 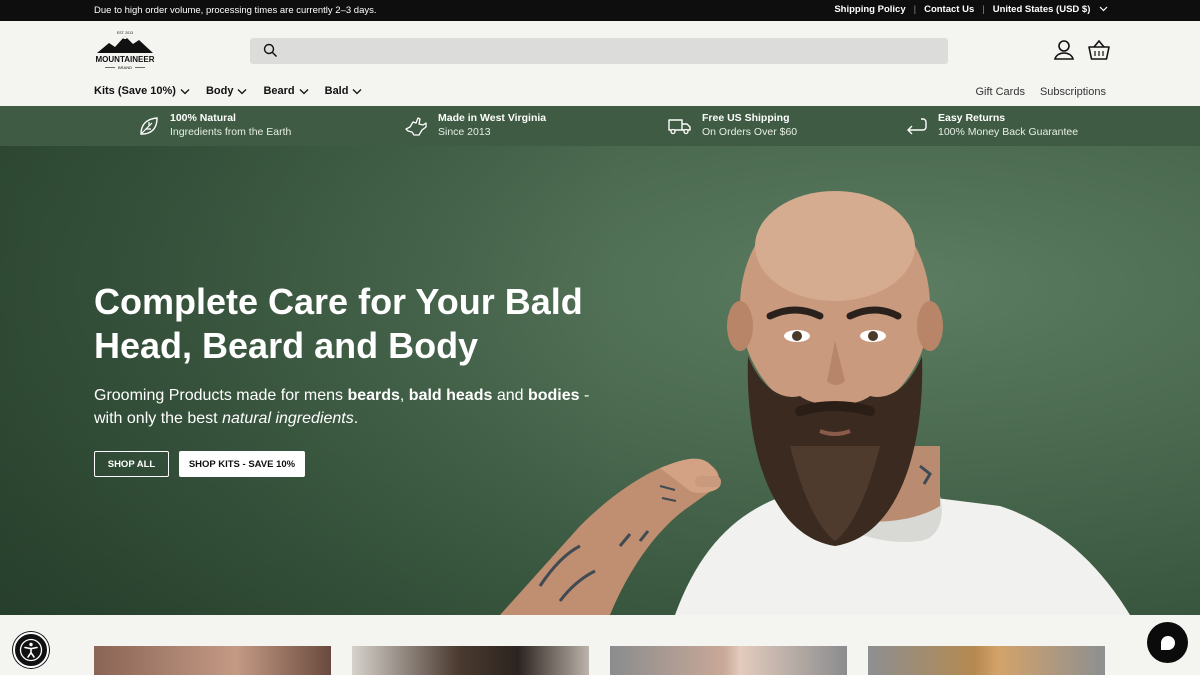 I want to click on usp-item-shipping: Free US Shipping On Orders Over $60, so click(x=732, y=125).